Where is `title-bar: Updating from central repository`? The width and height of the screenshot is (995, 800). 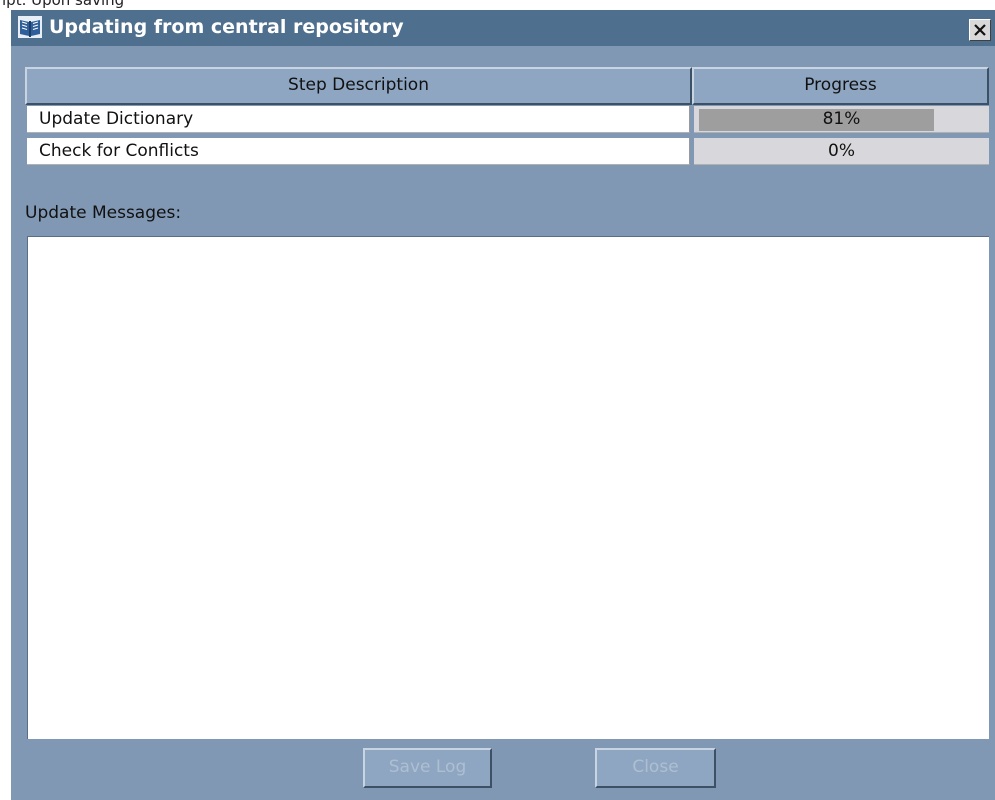
title-bar: Updating from central repository is located at coordinates (503, 28).